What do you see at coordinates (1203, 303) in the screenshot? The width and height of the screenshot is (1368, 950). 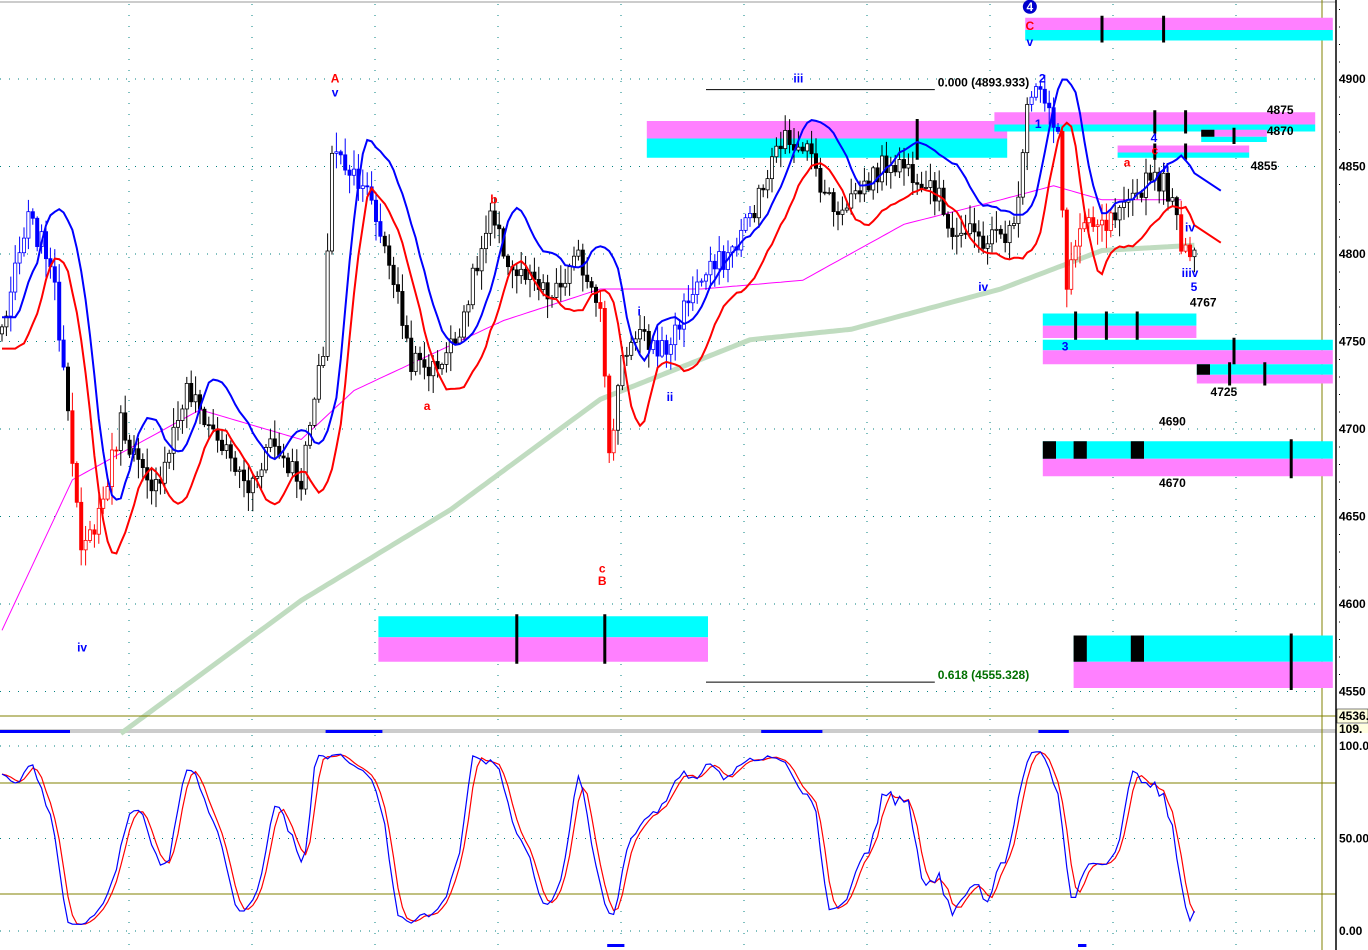 I see `level-label: 4767` at bounding box center [1203, 303].